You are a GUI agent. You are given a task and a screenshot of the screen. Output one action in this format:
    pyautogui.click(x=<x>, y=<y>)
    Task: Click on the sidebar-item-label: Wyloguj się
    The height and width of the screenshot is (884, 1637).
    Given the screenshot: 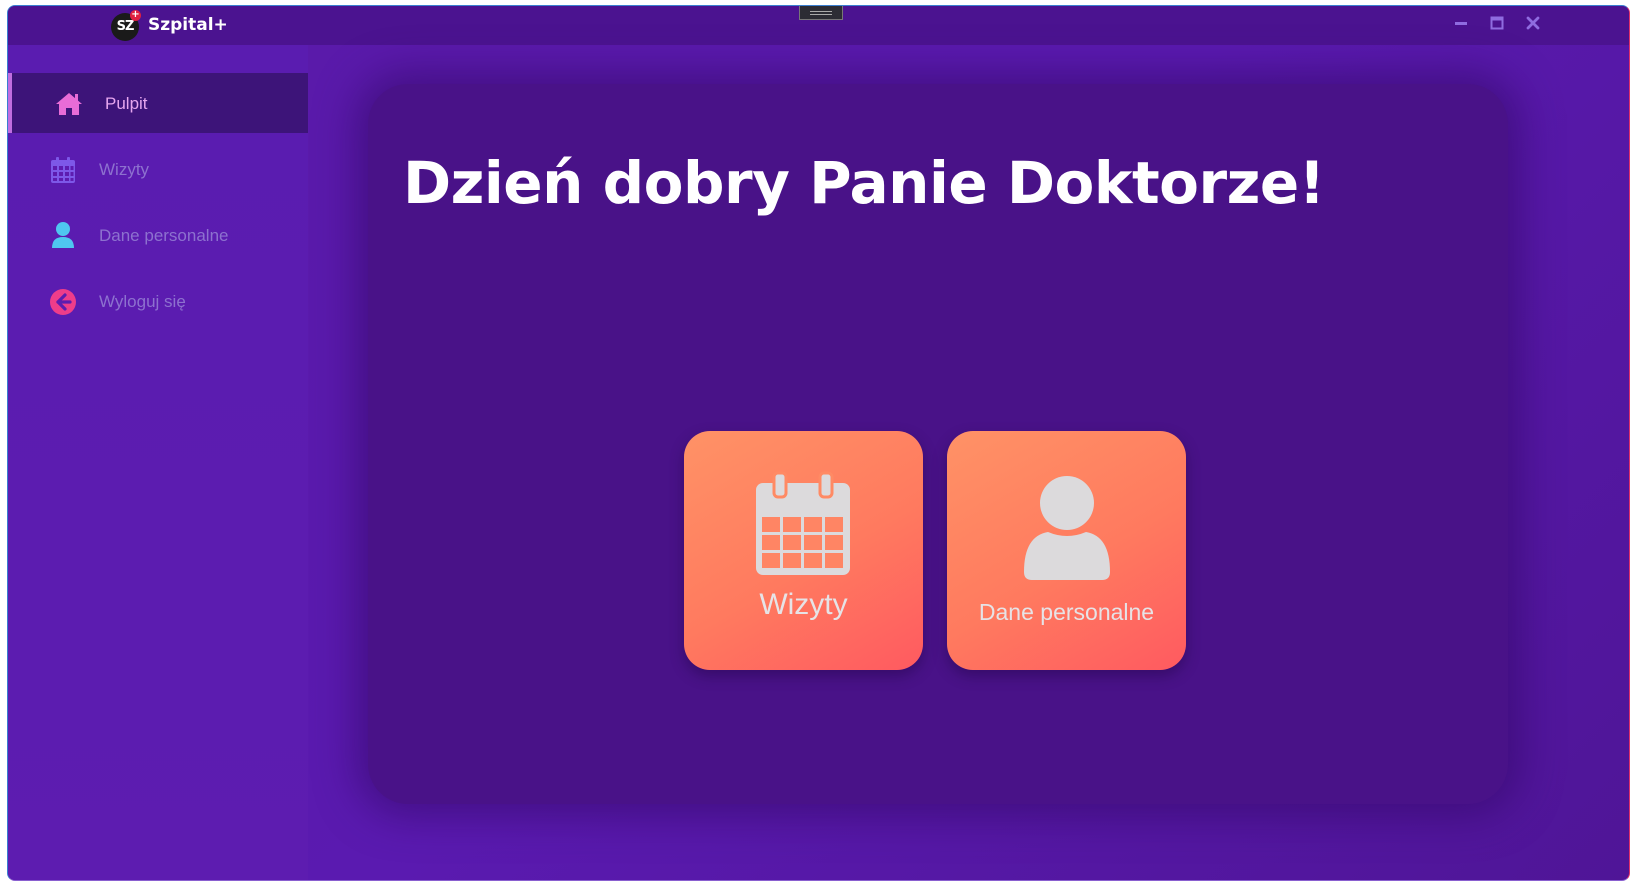 What is the action you would take?
    pyautogui.click(x=142, y=301)
    